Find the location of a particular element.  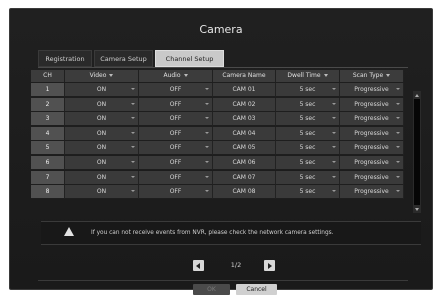

table-scrollbar is located at coordinates (417, 152).